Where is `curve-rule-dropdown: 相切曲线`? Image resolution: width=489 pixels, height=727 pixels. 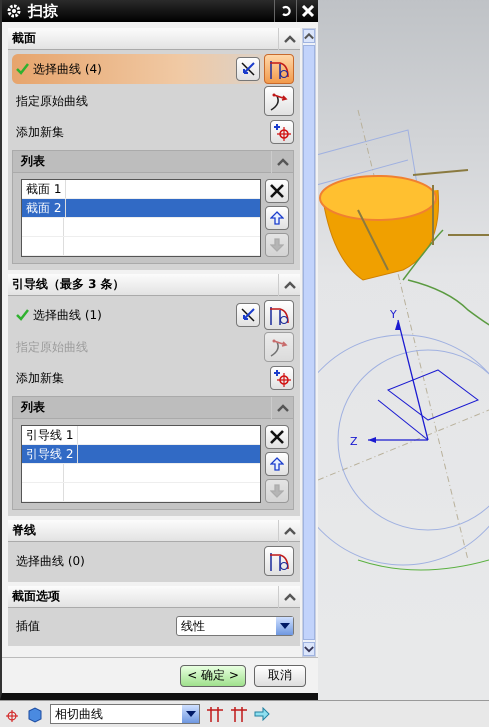
curve-rule-dropdown: 相切曲线 is located at coordinates (125, 714).